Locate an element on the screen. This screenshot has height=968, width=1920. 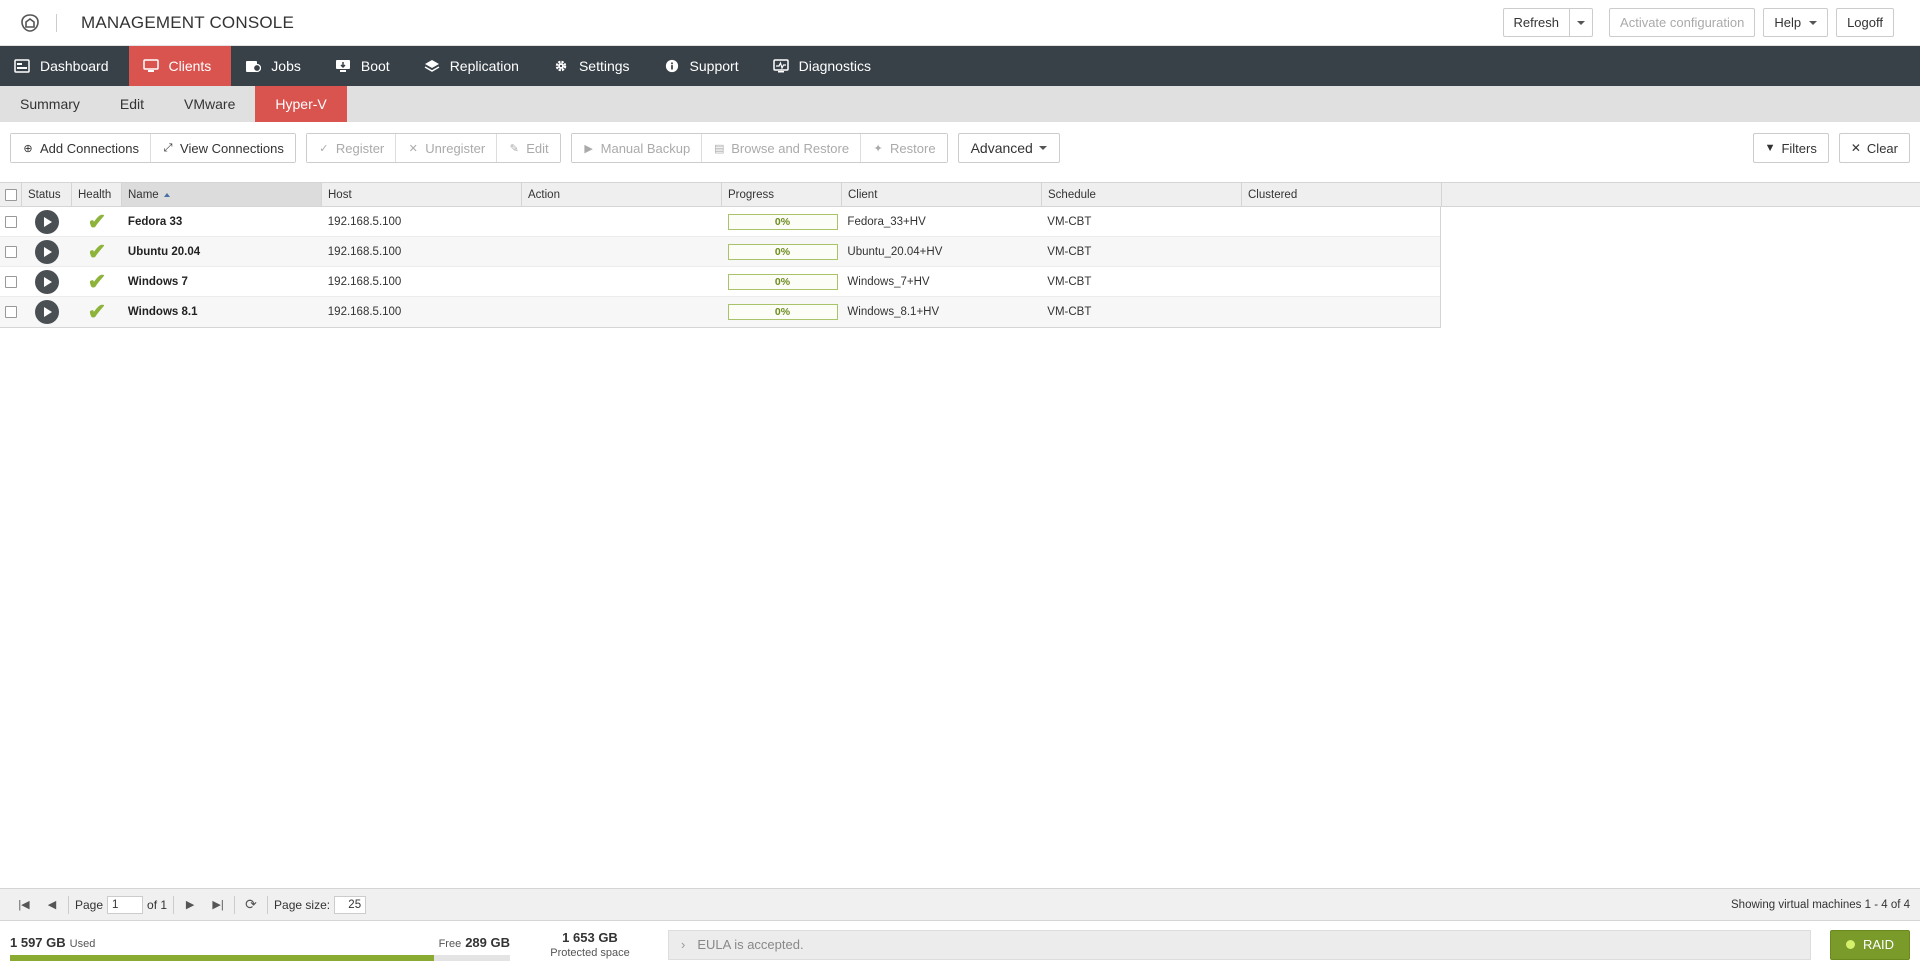
browse-restore-label: Browse and Restore is located at coordinates (790, 148).